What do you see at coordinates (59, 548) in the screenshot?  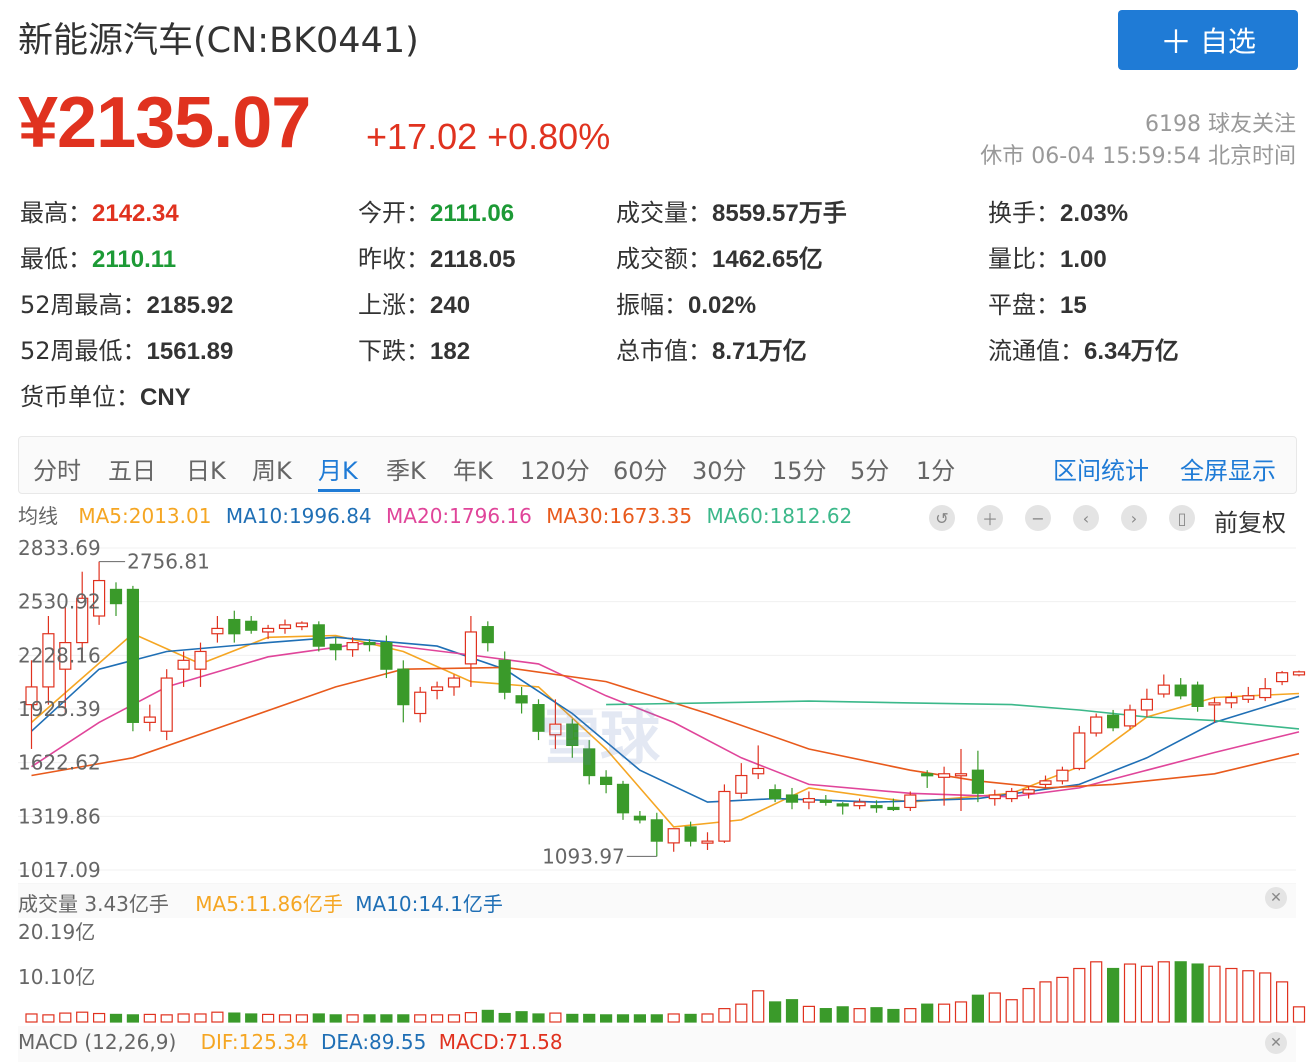 I see `y-tick-label: 2833.69` at bounding box center [59, 548].